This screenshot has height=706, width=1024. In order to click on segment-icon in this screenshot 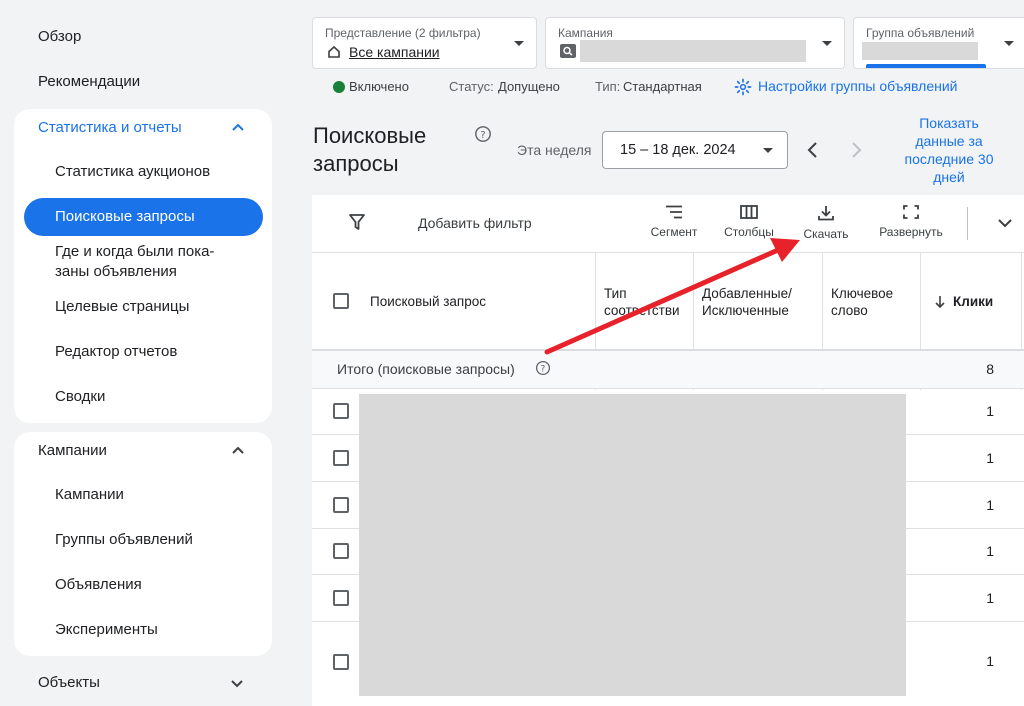, I will do `click(674, 212)`.